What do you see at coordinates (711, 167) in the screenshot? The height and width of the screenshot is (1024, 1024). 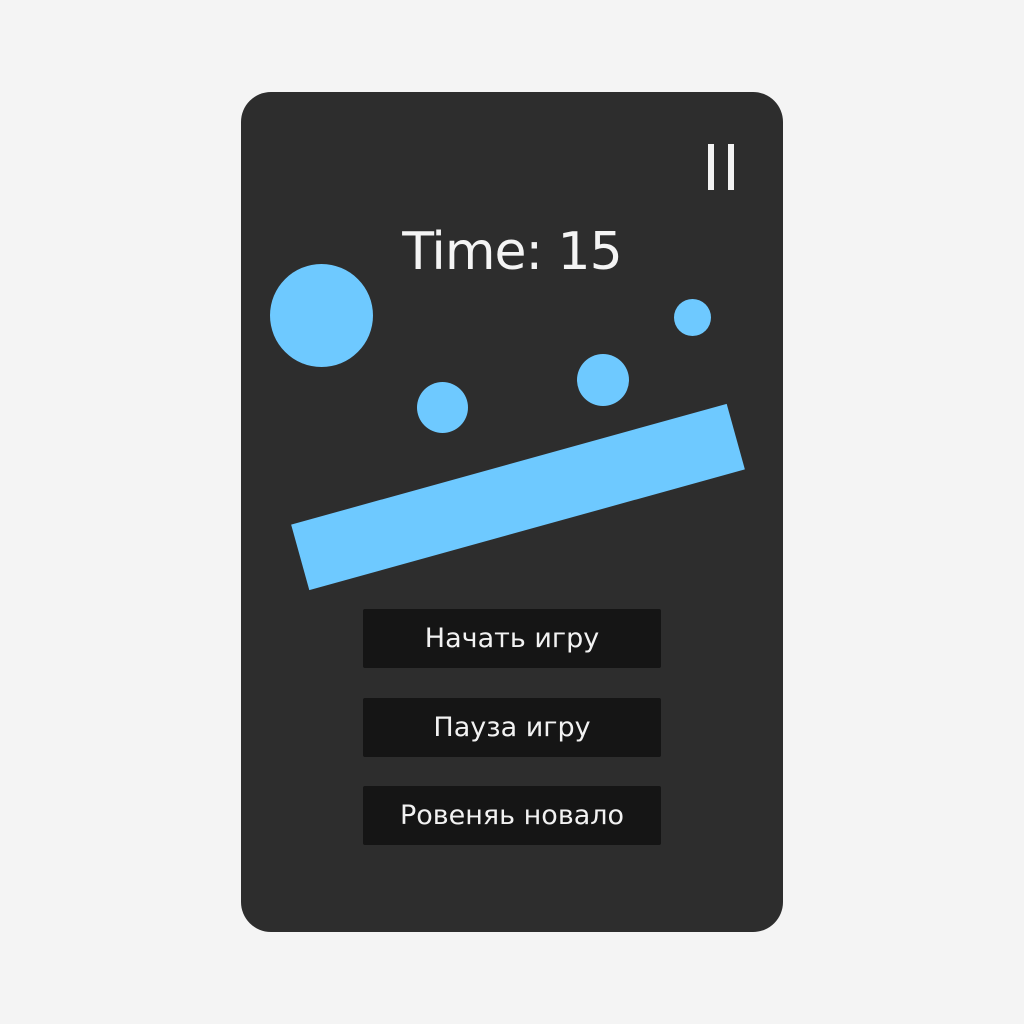 I see `pause-icon-bar-left` at bounding box center [711, 167].